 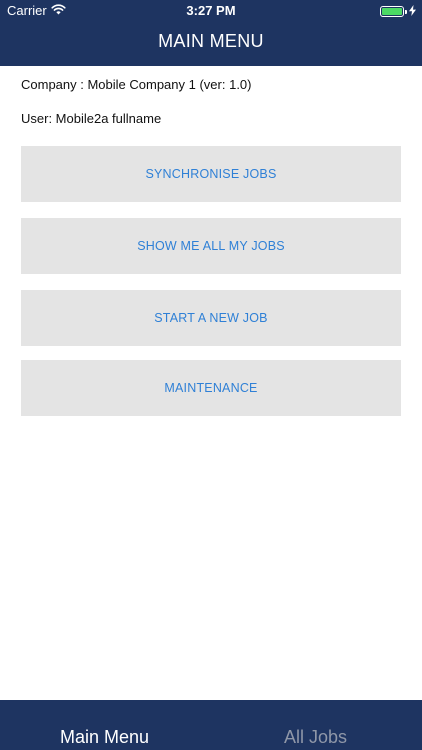 What do you see at coordinates (211, 388) in the screenshot?
I see `maintenance-button: MAINTENANCE` at bounding box center [211, 388].